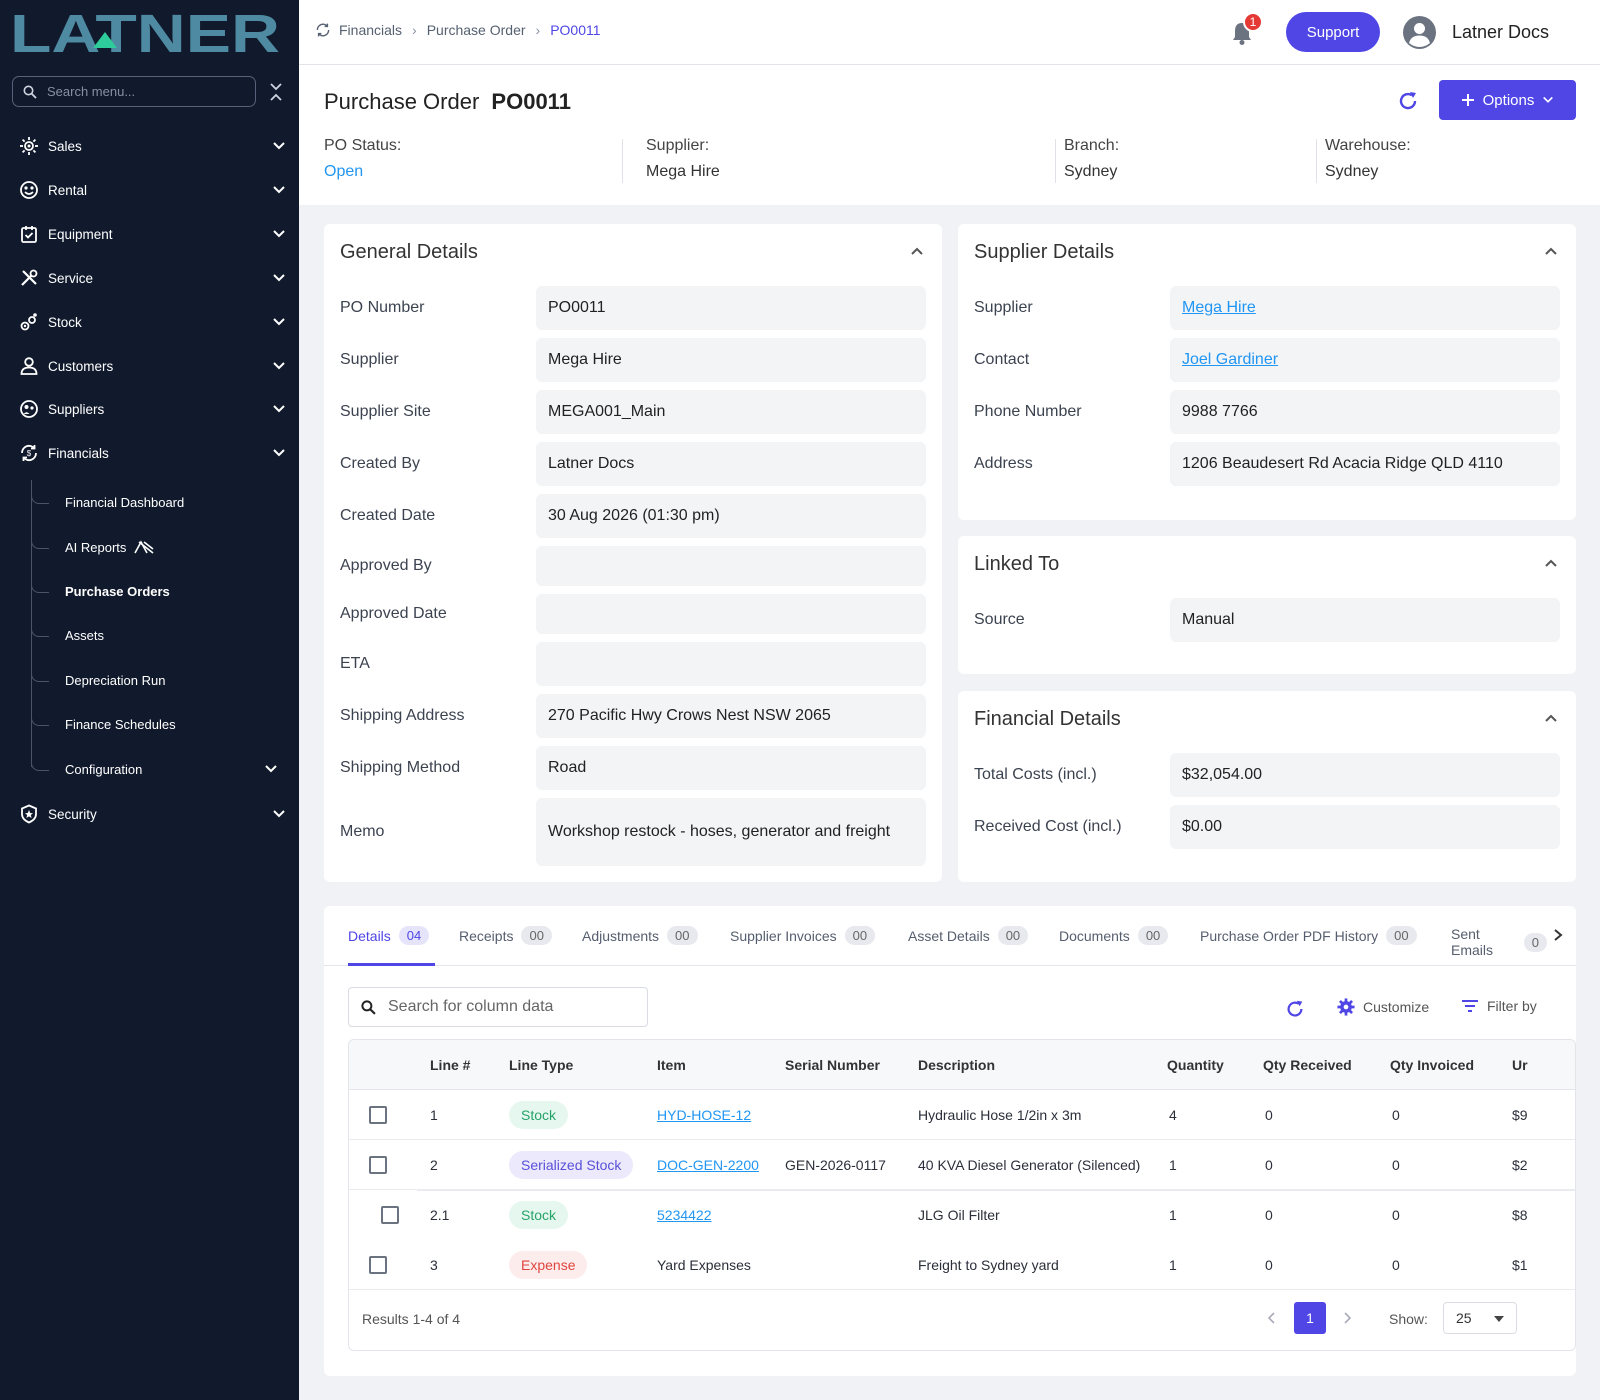  Describe the element at coordinates (152, 814) in the screenshot. I see `sidebar-item-security: Security` at that location.